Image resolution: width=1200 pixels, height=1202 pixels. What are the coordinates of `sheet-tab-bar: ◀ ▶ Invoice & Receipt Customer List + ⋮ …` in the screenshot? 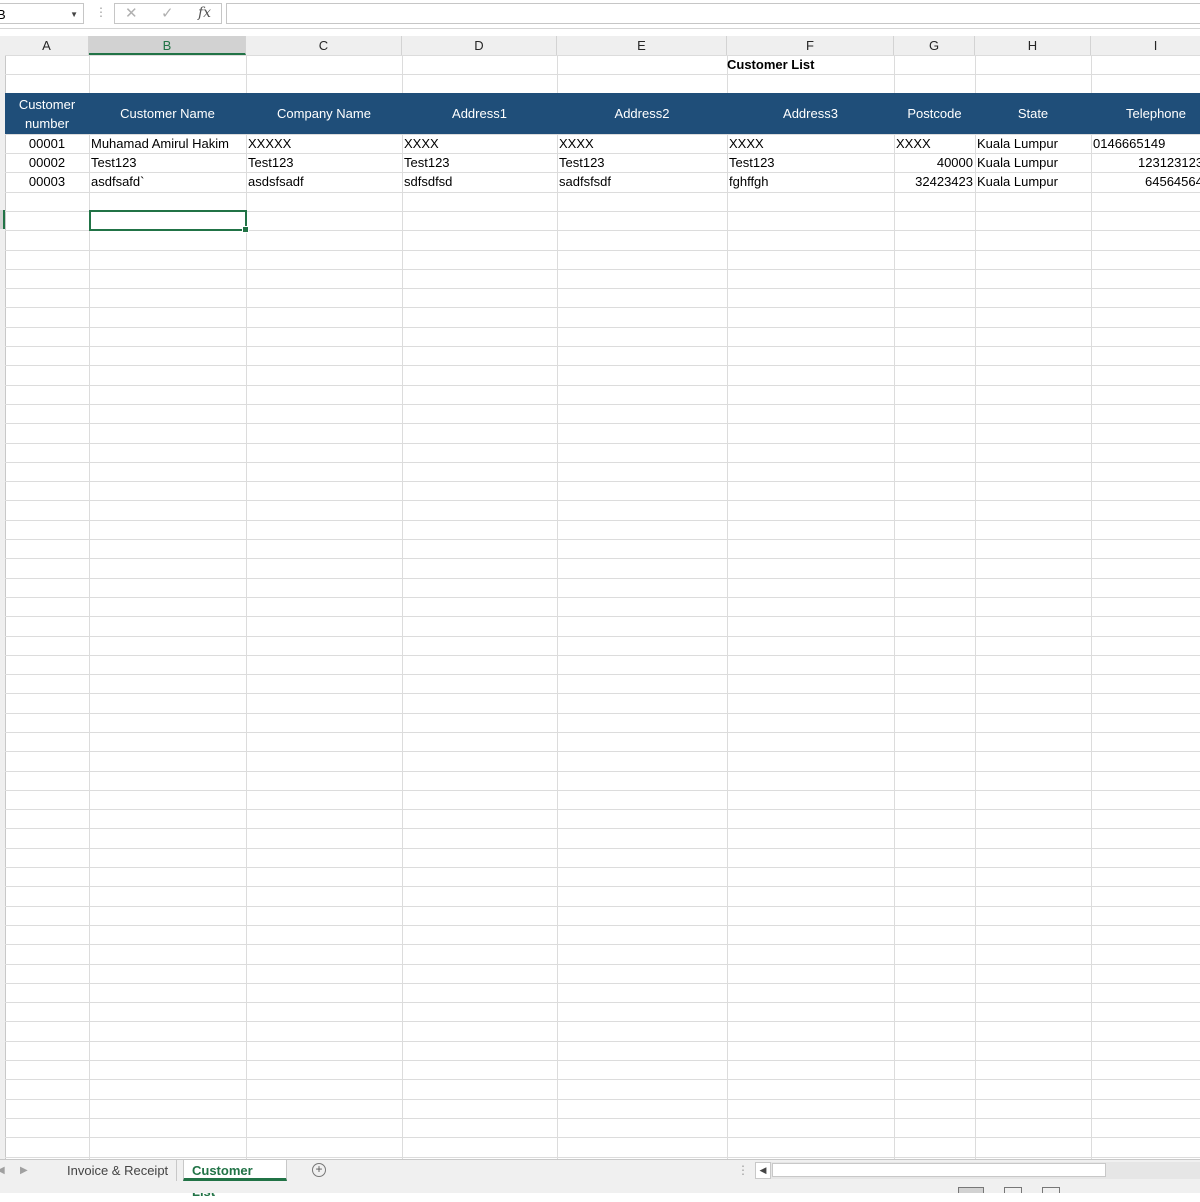 It's located at (600, 1179).